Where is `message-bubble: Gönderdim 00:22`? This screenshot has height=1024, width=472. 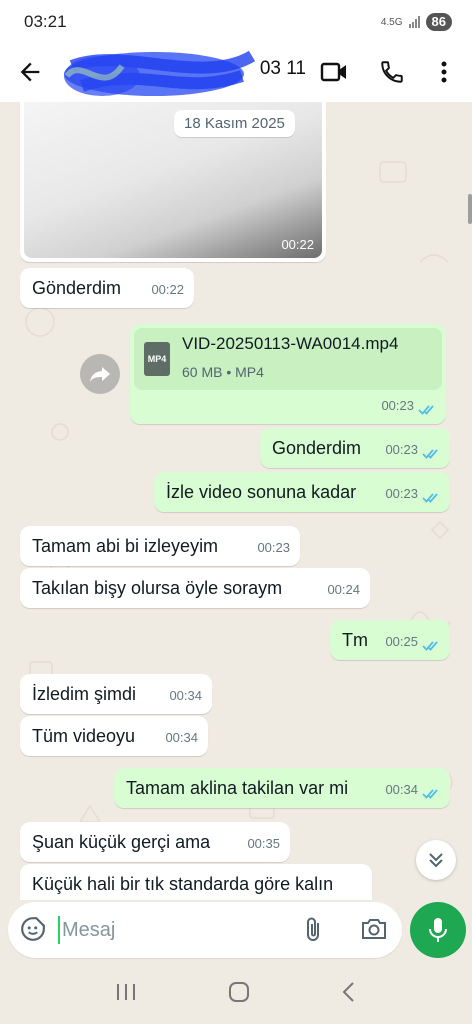 message-bubble: Gönderdim 00:22 is located at coordinates (107, 288).